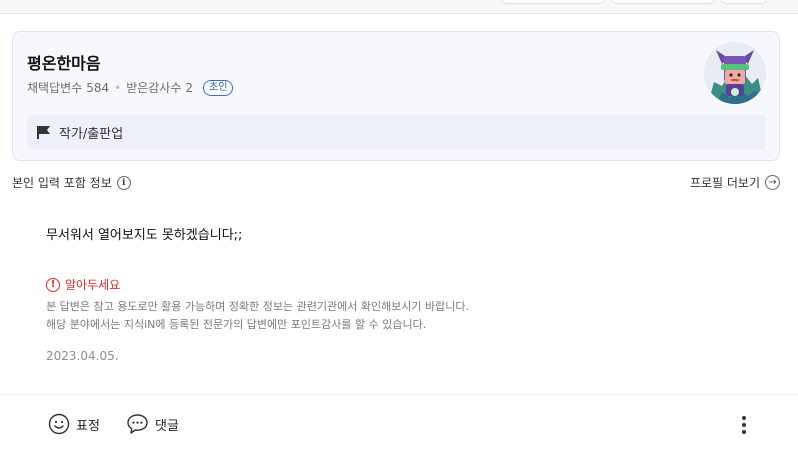 The height and width of the screenshot is (454, 798). Describe the element at coordinates (144, 235) in the screenshot. I see `answer-body: 무서워서 열어보지도 못하겠습니다;;` at that location.